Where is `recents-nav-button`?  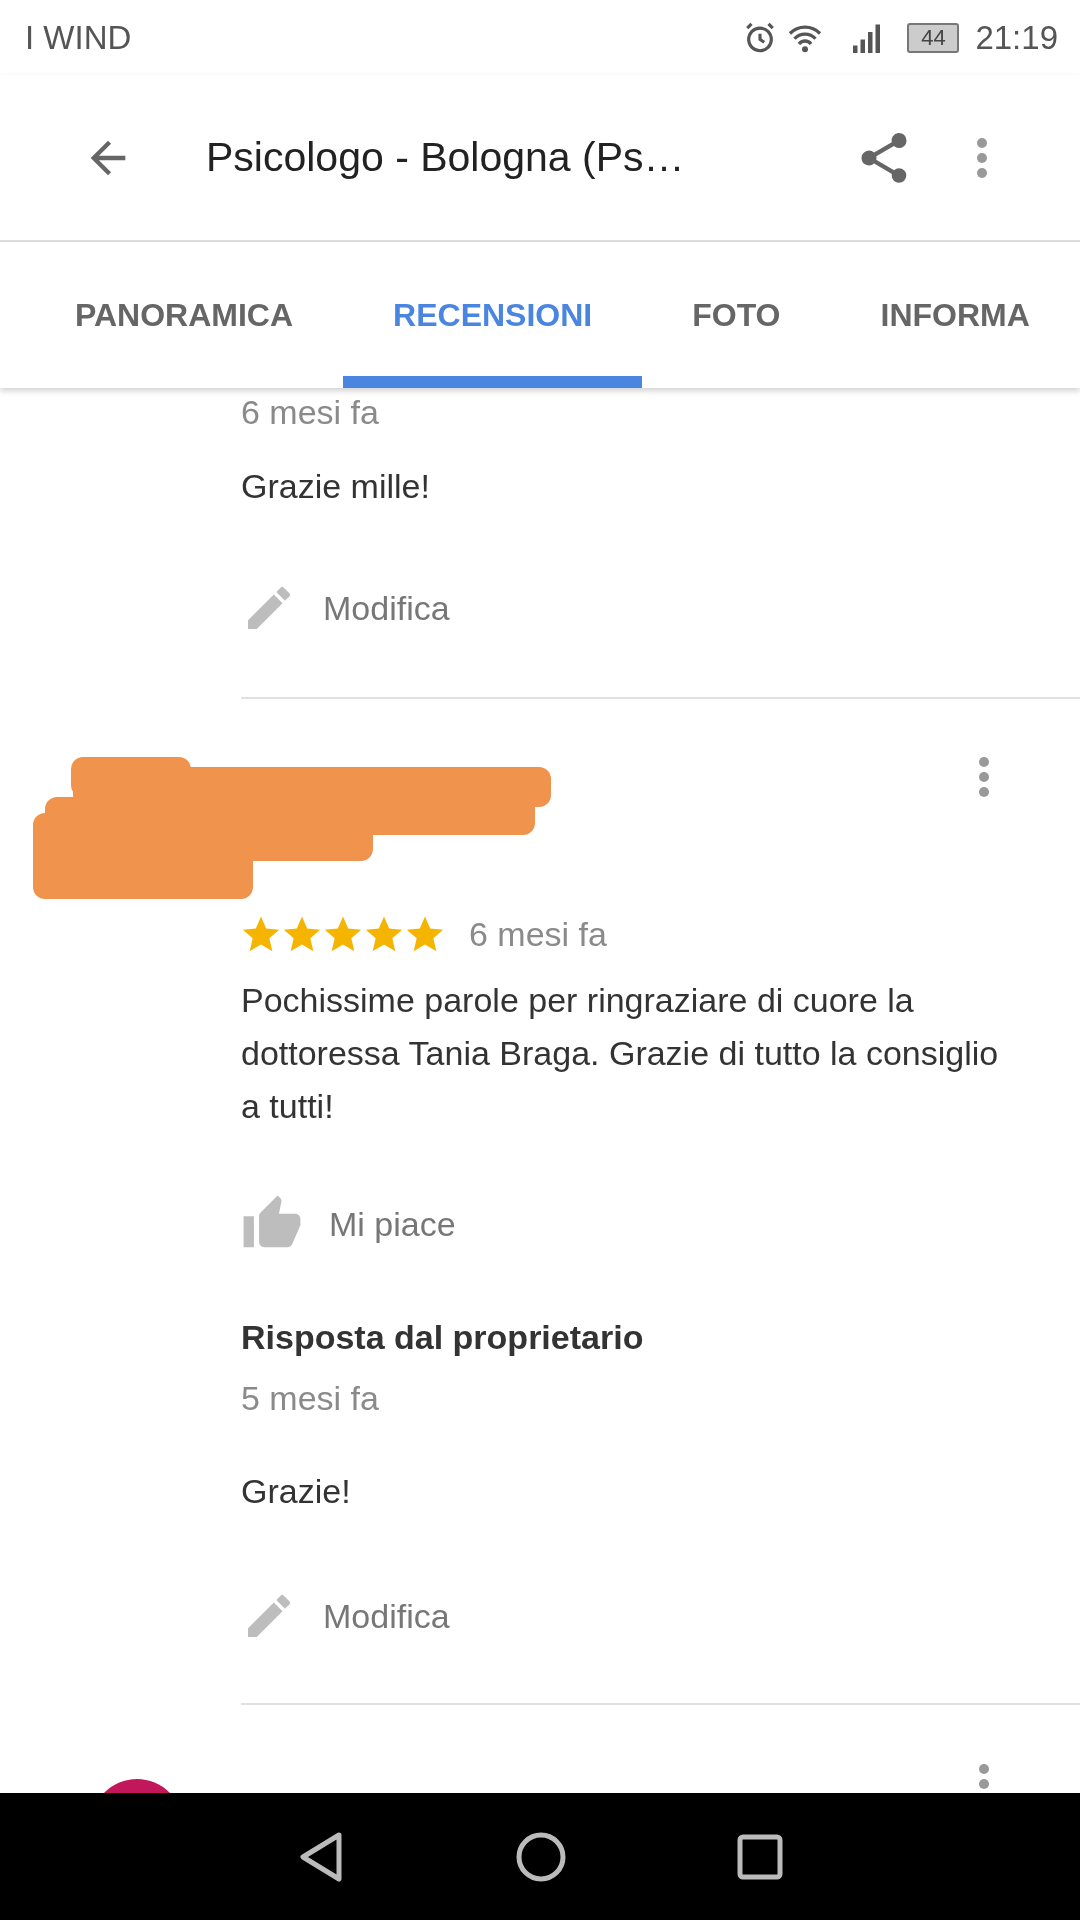
recents-nav-button is located at coordinates (760, 1856).